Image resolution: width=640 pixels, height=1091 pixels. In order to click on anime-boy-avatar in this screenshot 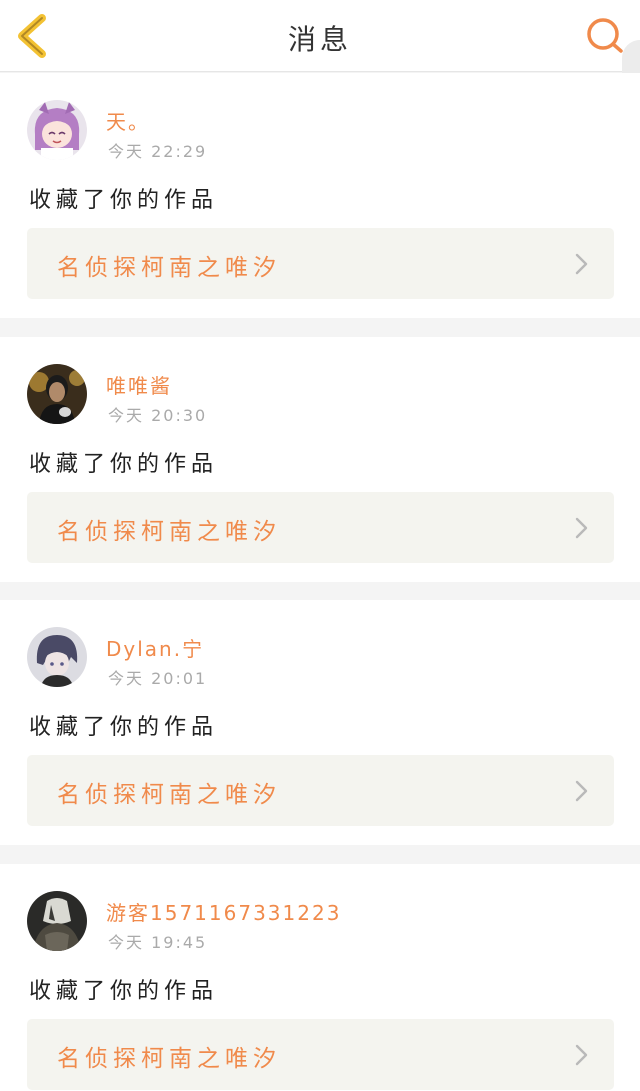, I will do `click(57, 657)`.